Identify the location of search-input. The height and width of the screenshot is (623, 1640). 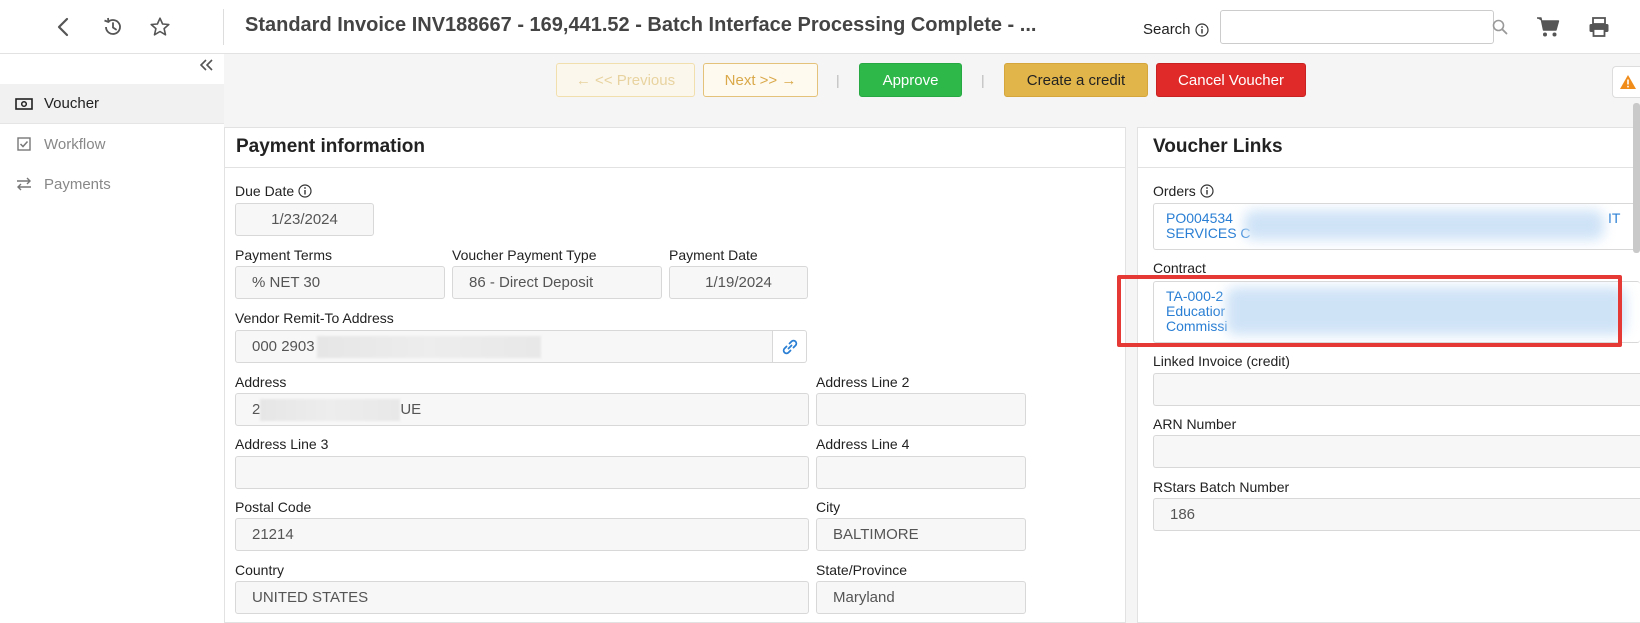
(1357, 27).